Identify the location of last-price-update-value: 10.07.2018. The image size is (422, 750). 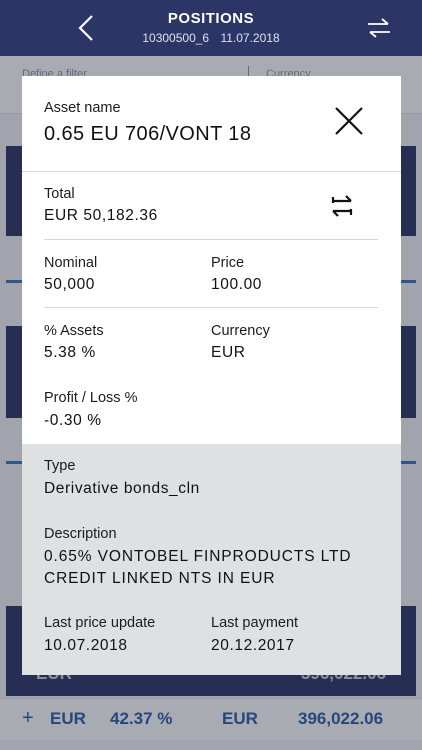
(86, 645).